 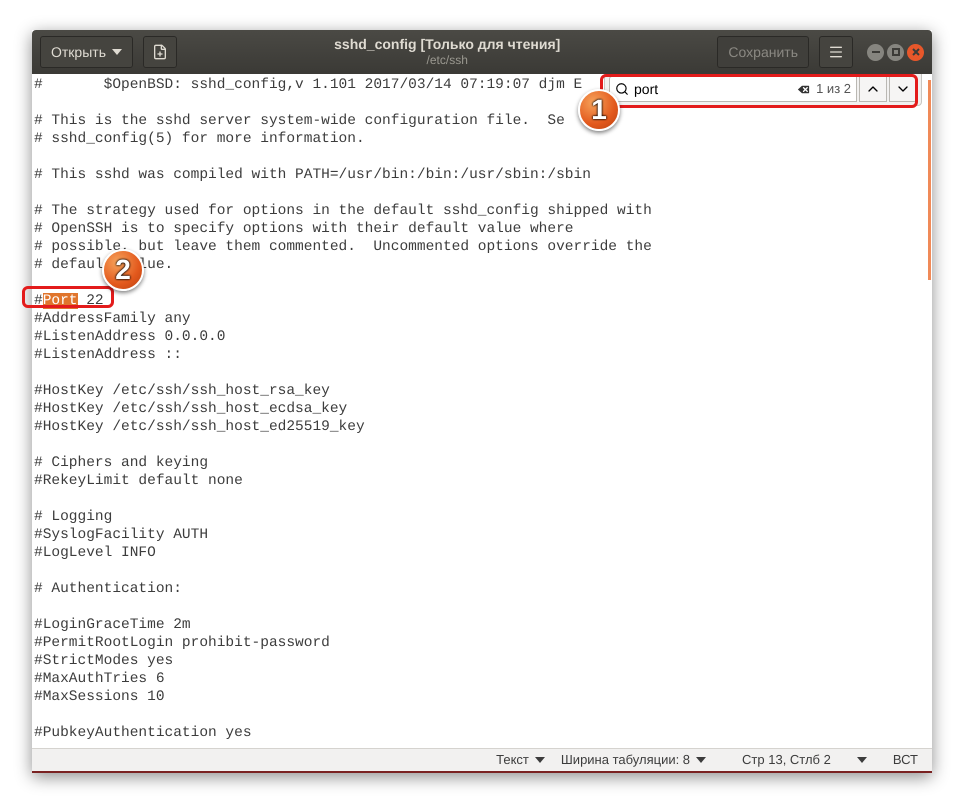 I want to click on code-line: #LogLevel INFO, so click(x=95, y=553).